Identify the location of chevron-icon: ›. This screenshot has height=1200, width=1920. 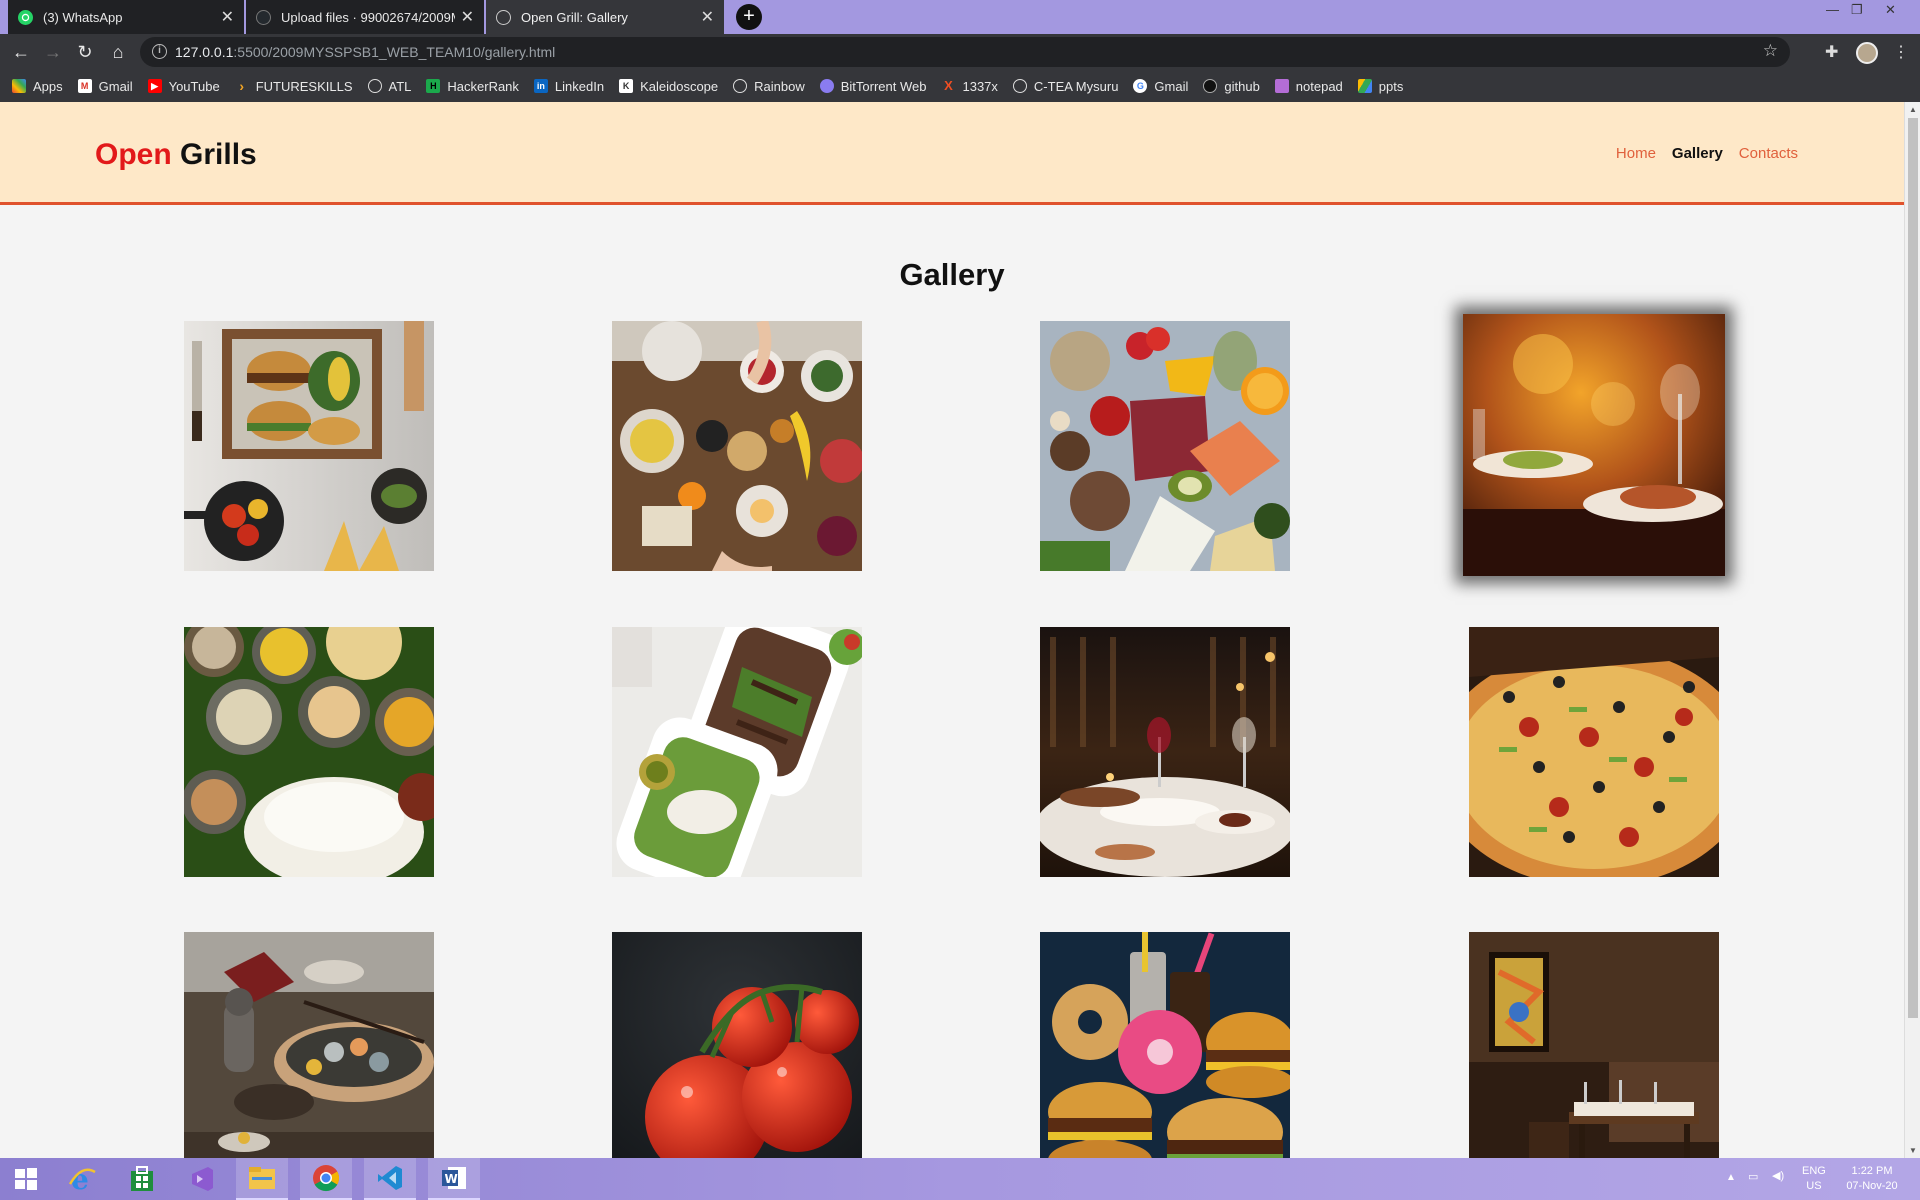
(242, 86).